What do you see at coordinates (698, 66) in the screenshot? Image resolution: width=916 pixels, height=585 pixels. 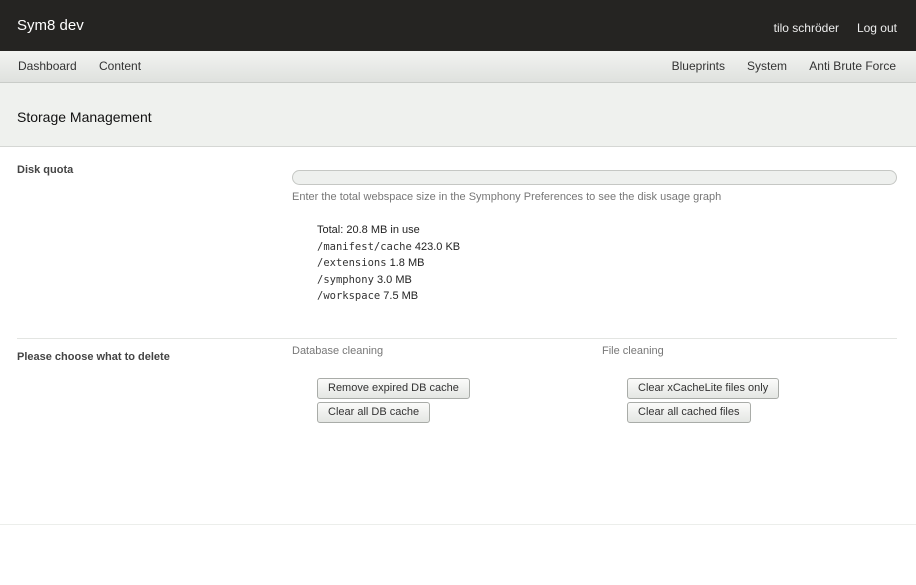 I see `nav-item-blueprints: Blueprints` at bounding box center [698, 66].